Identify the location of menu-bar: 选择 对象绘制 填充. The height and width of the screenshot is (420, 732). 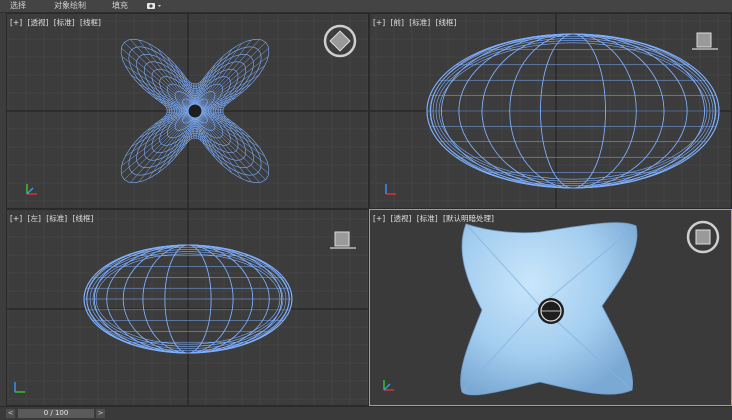
(366, 6).